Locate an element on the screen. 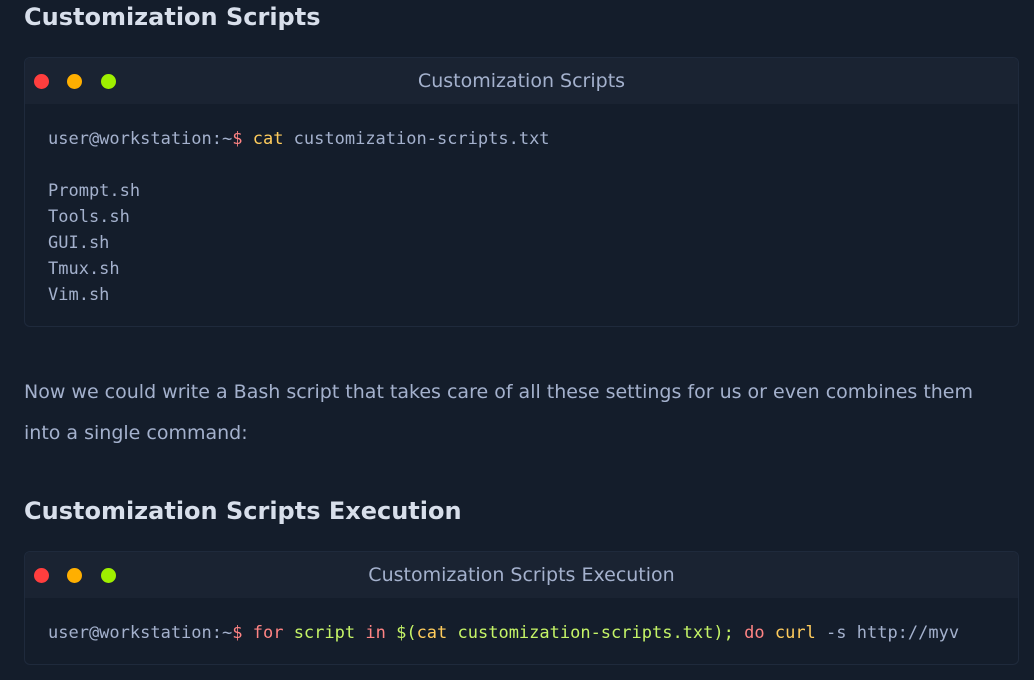 The height and width of the screenshot is (680, 1034). section-heading-customization-scripts-execution: Customization Scripts Execution is located at coordinates (243, 511).